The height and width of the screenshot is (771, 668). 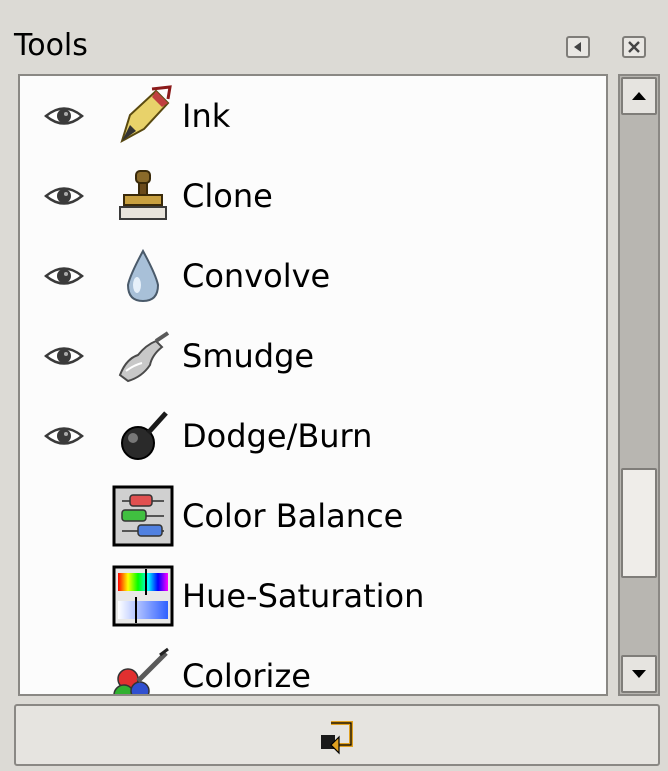 What do you see at coordinates (146, 114) in the screenshot?
I see `ink-pen-icon` at bounding box center [146, 114].